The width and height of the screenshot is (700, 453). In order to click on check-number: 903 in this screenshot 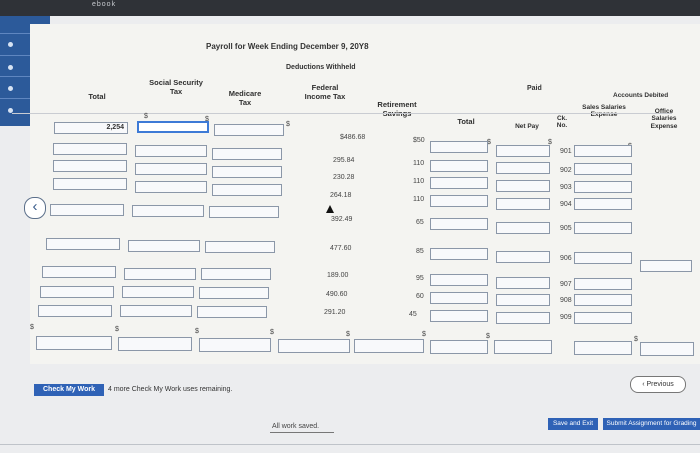, I will do `click(566, 187)`.